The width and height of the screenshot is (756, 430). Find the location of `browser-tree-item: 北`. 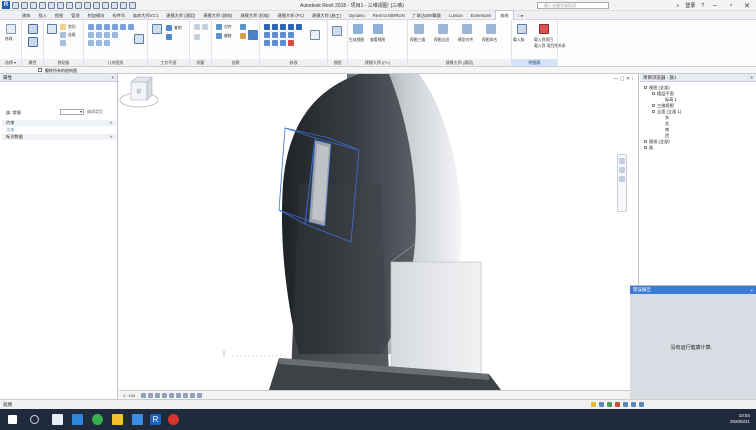

browser-tree-item: 北 is located at coordinates (664, 123).